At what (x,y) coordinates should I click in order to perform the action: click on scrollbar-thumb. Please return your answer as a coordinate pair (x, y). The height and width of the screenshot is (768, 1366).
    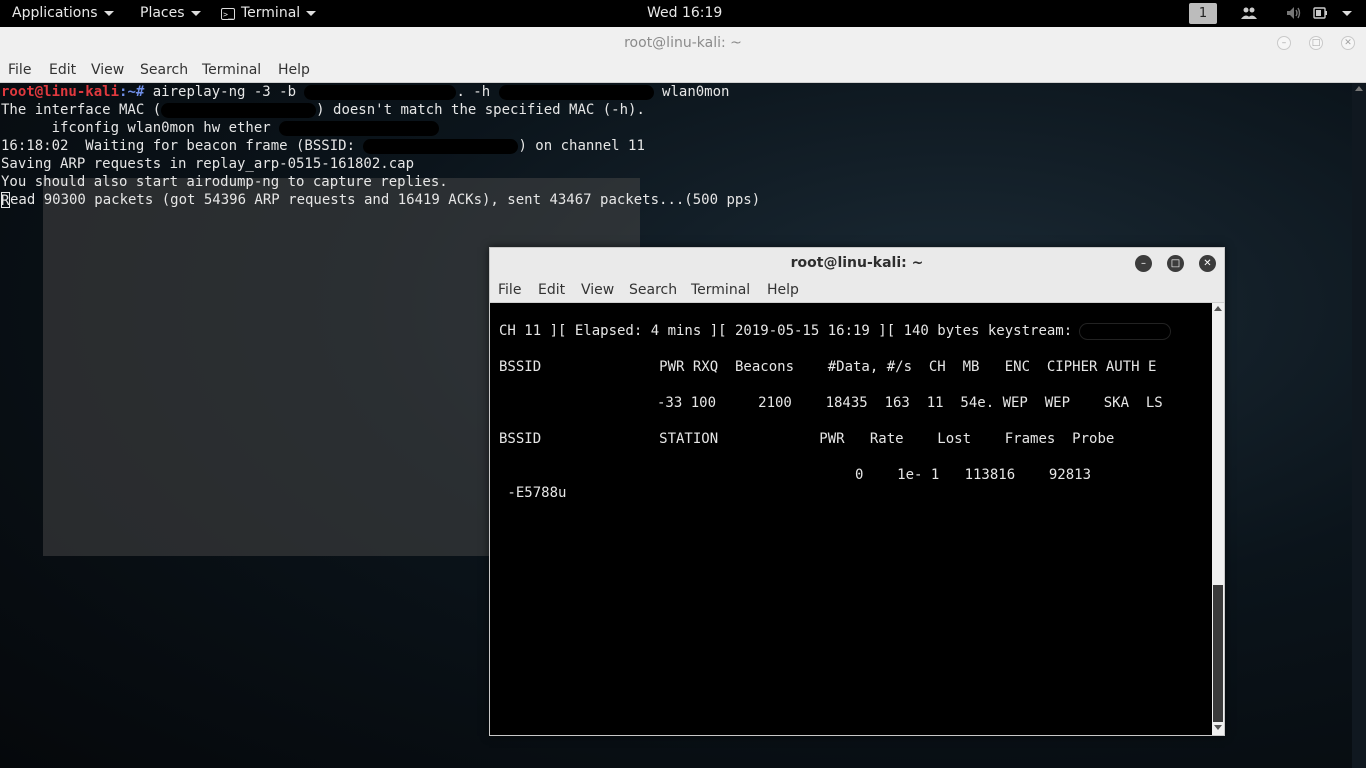
    Looking at the image, I should click on (1218, 653).